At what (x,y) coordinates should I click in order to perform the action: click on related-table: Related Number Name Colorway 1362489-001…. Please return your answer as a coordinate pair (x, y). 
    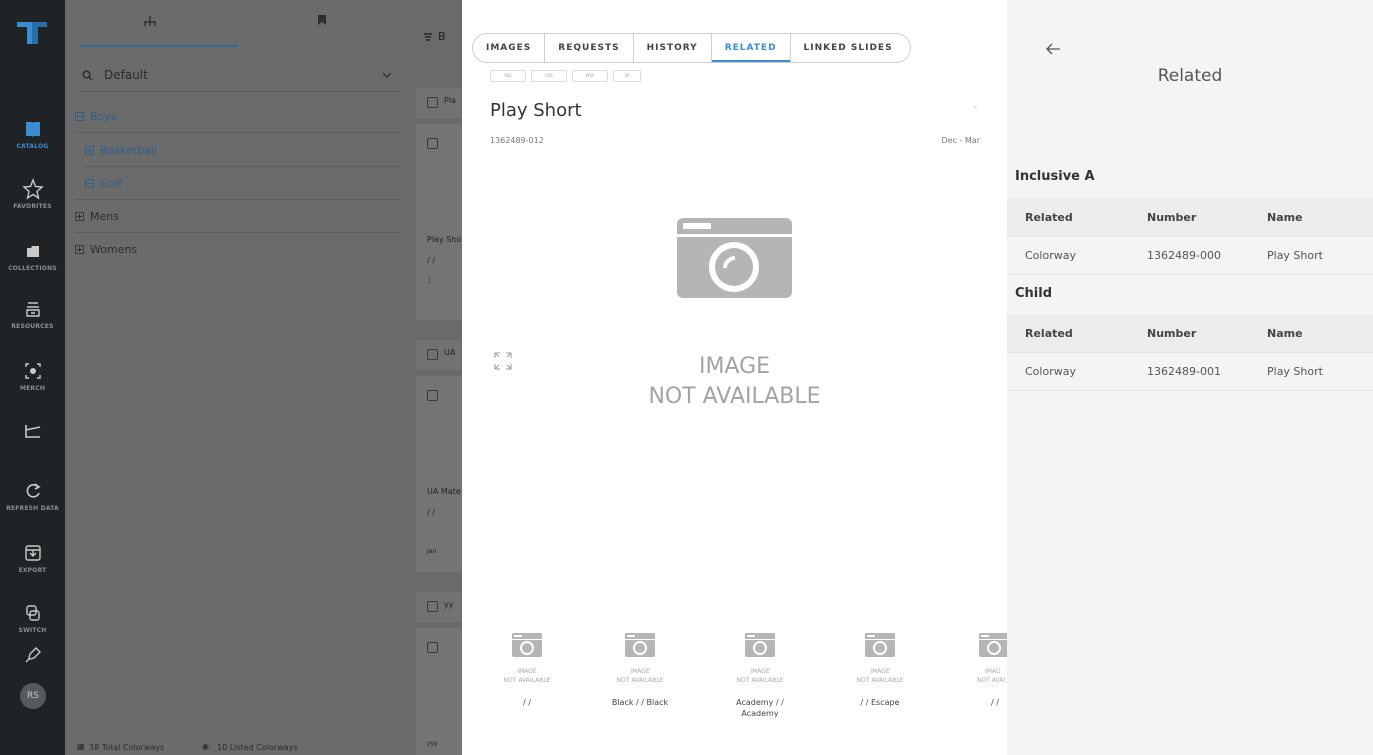
    Looking at the image, I should click on (1190, 353).